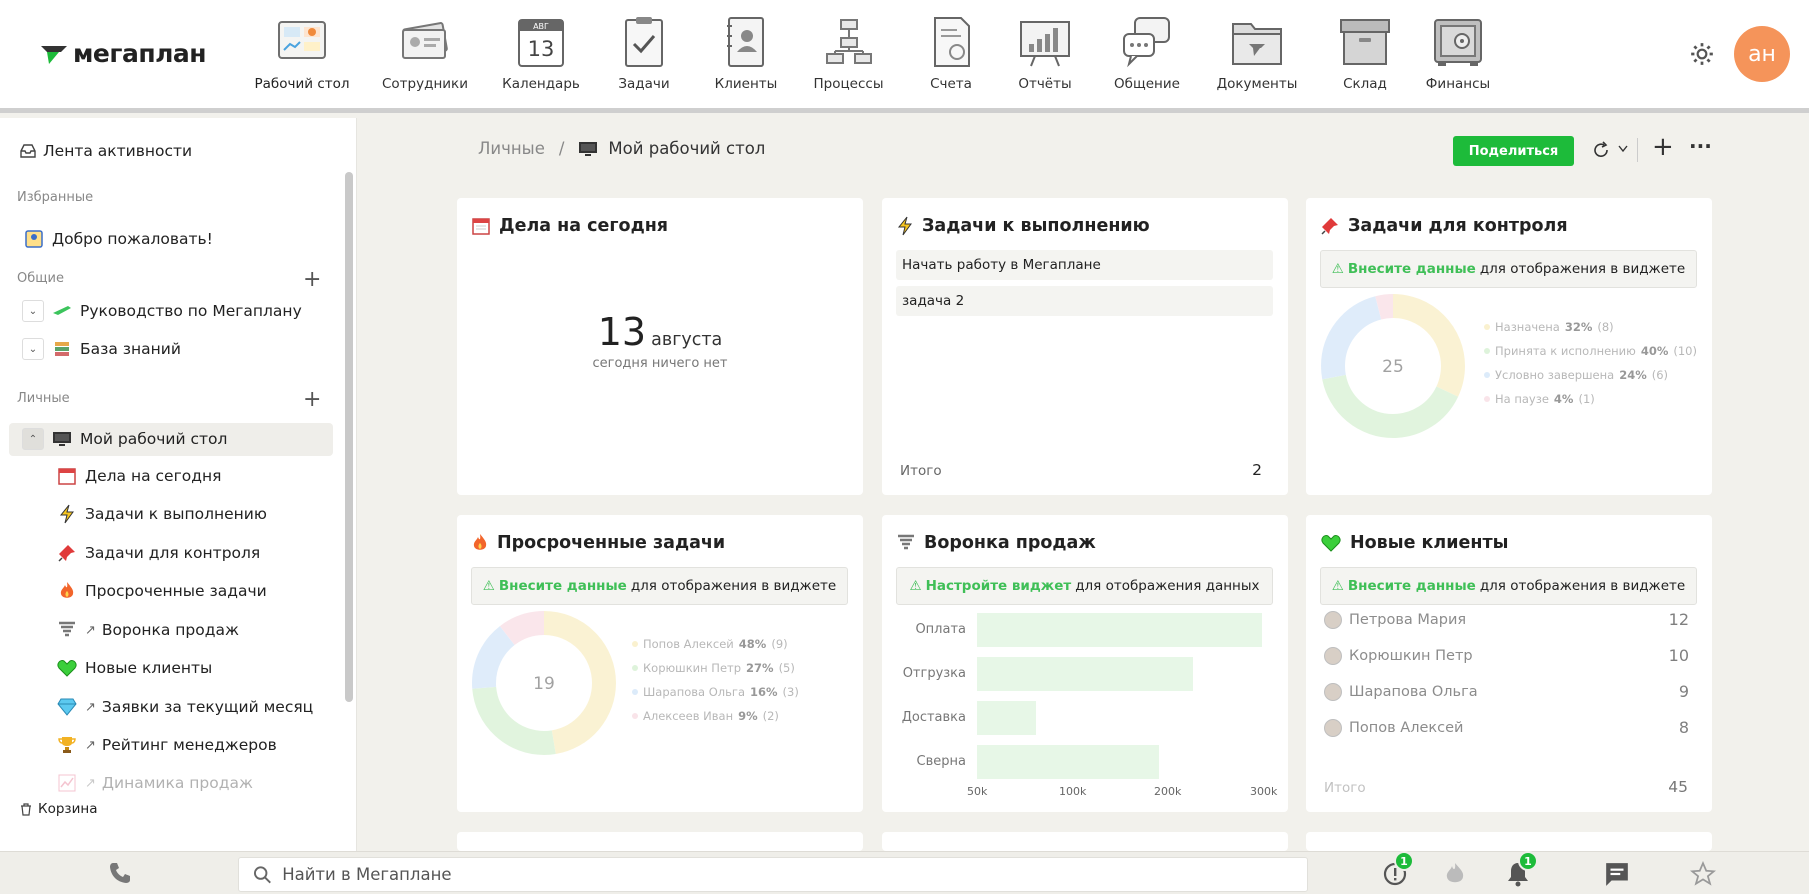  Describe the element at coordinates (1257, 53) in the screenshot. I see `nav-documents: Документы` at that location.